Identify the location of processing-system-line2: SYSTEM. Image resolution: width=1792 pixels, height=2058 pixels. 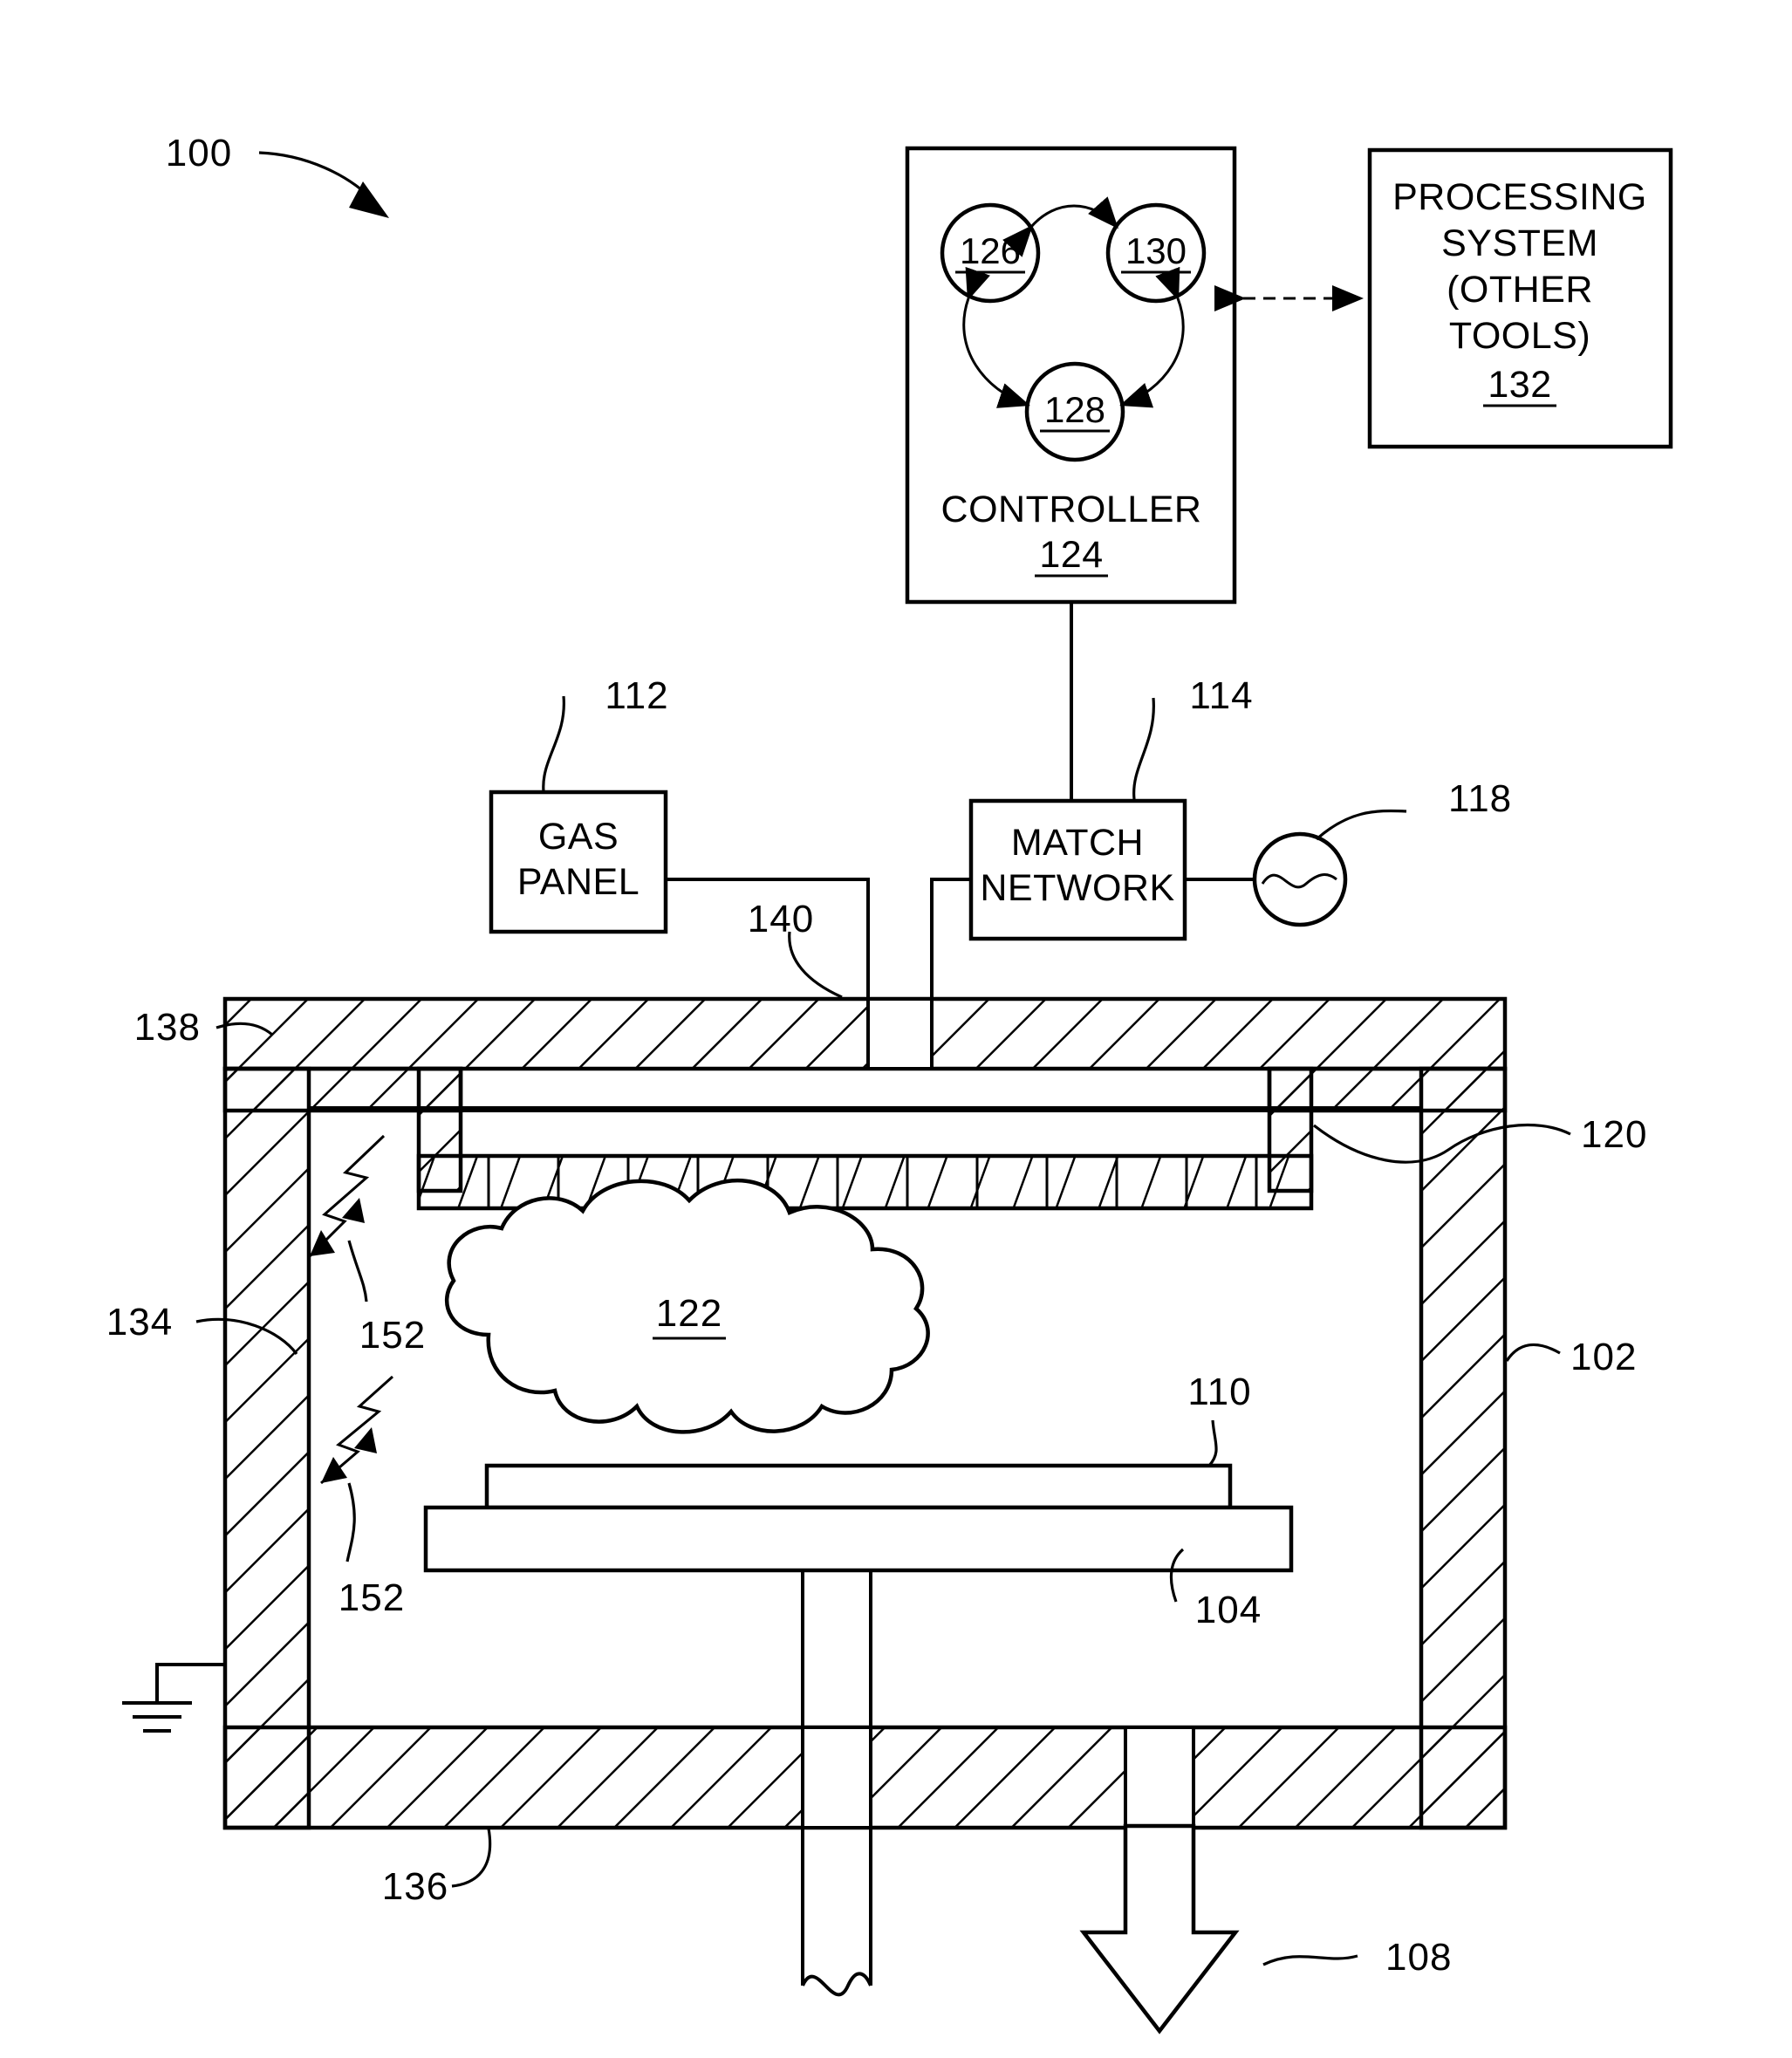
(1520, 243).